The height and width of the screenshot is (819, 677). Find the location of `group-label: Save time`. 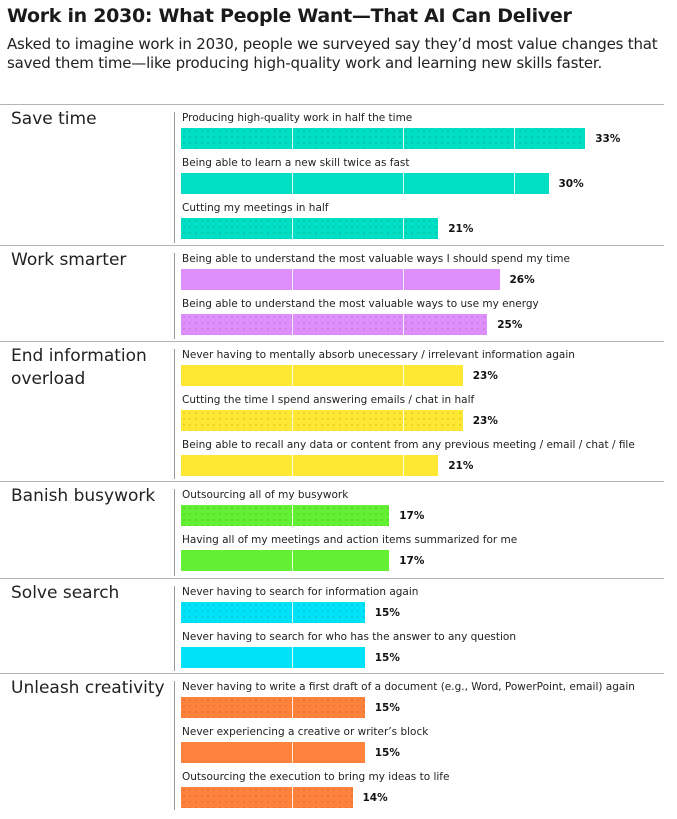

group-label: Save time is located at coordinates (54, 119).